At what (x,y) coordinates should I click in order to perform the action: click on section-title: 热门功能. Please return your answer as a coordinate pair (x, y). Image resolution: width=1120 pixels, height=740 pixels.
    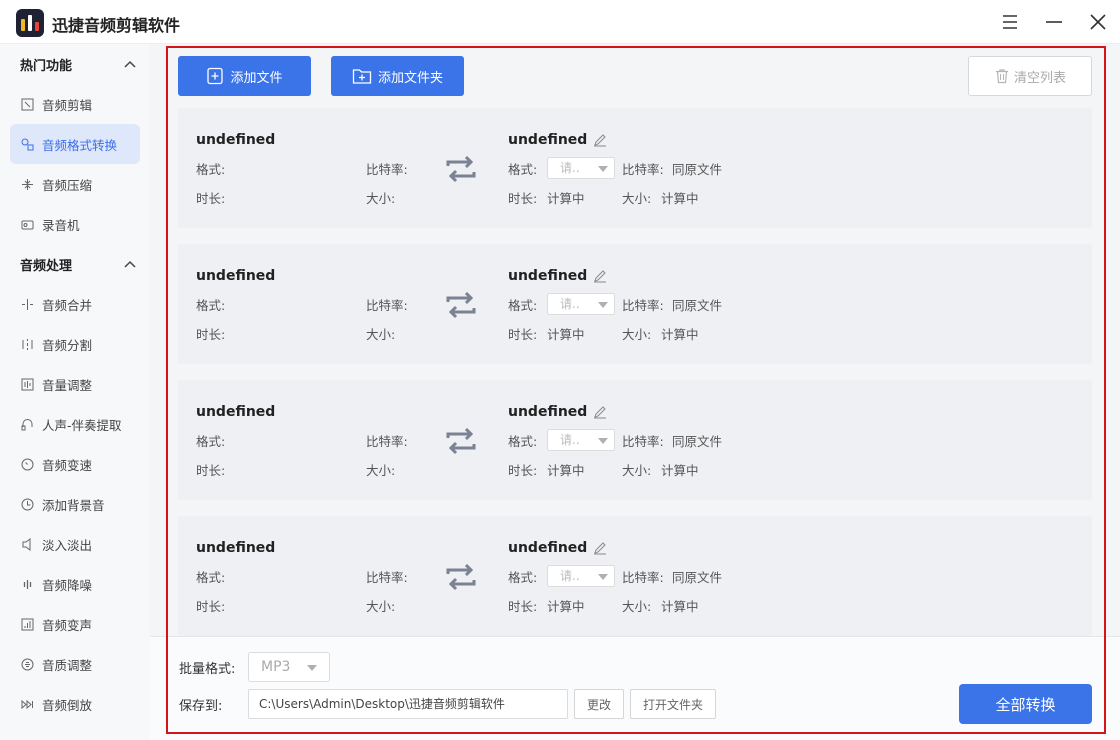
    Looking at the image, I should click on (46, 66).